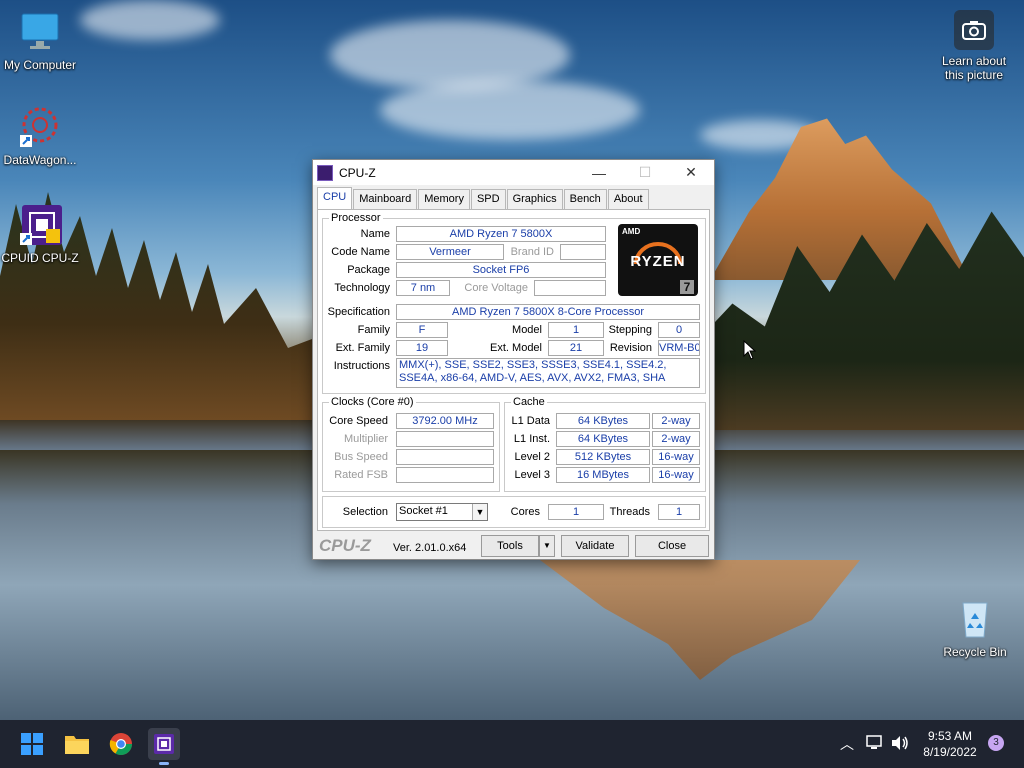  Describe the element at coordinates (676, 439) in the screenshot. I see `cache-l1i-way: 2-way` at that location.